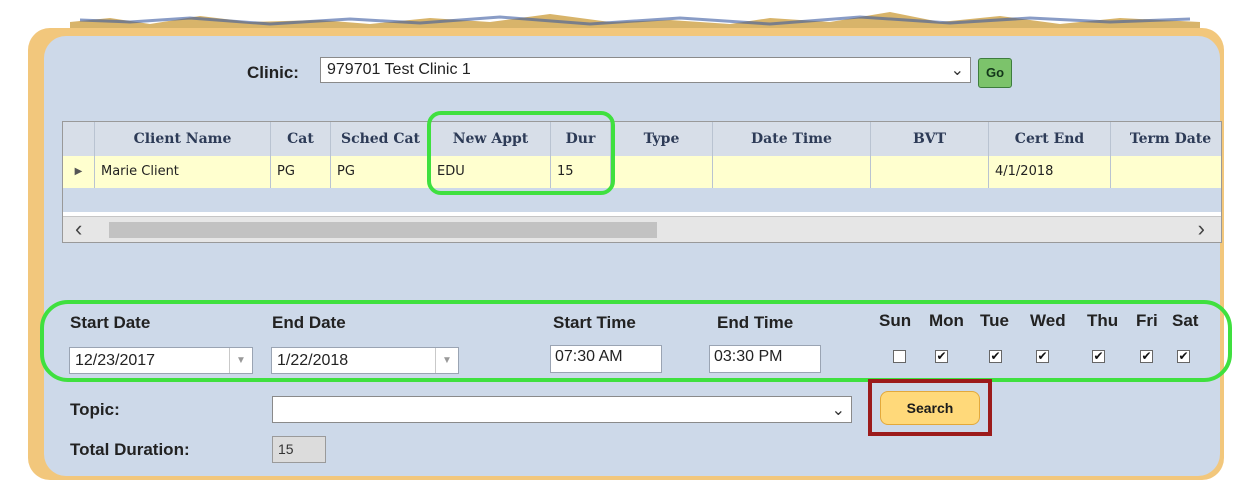  I want to click on clinic-select: 979701 Test Clinic 1 ⌄, so click(645, 70).